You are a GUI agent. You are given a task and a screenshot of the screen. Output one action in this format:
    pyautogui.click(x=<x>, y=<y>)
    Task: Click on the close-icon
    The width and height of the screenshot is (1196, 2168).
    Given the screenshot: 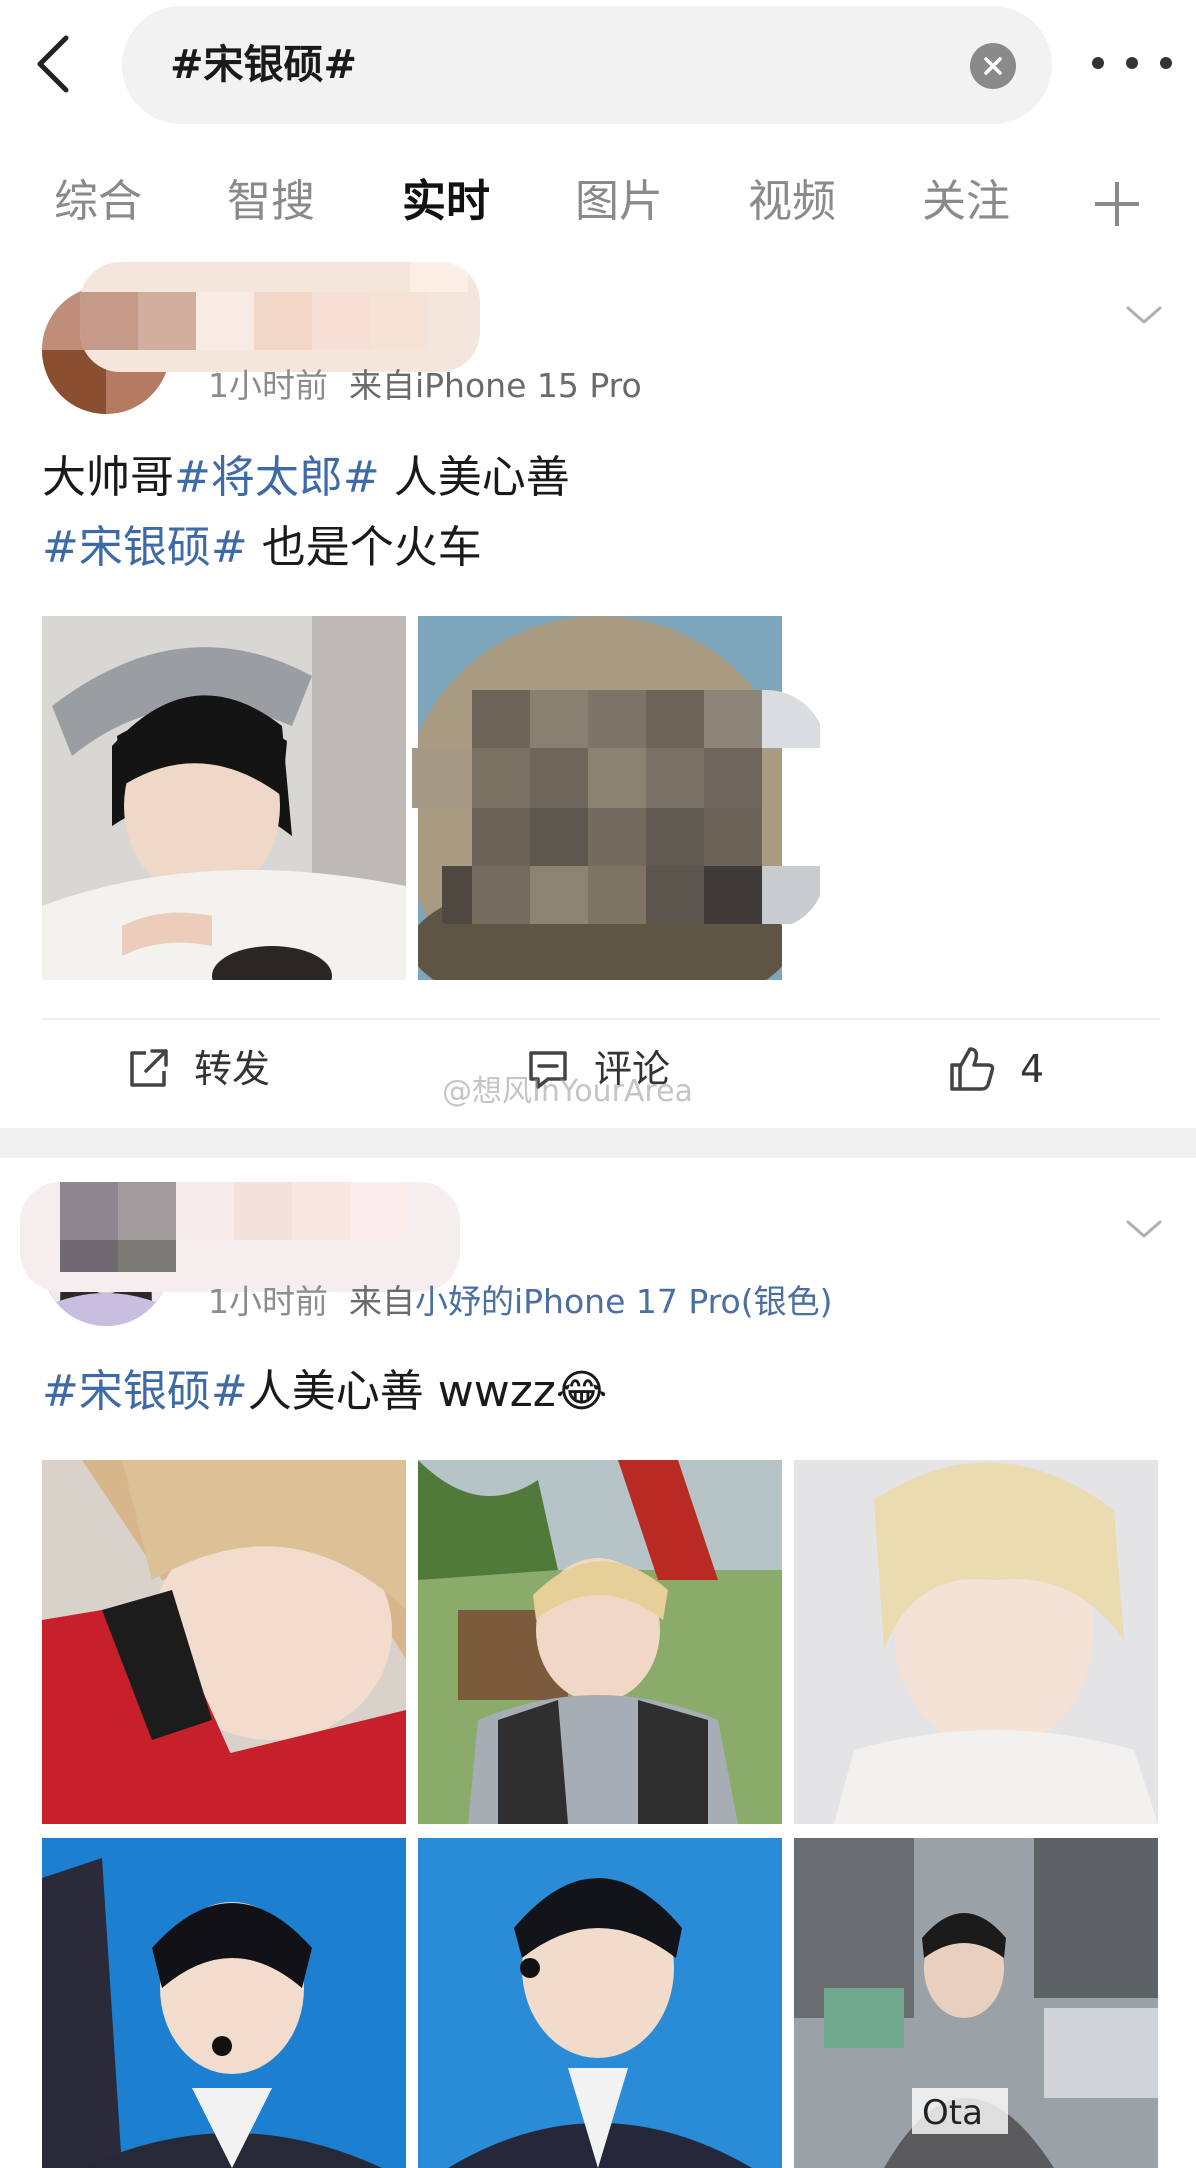 What is the action you would take?
    pyautogui.click(x=993, y=66)
    